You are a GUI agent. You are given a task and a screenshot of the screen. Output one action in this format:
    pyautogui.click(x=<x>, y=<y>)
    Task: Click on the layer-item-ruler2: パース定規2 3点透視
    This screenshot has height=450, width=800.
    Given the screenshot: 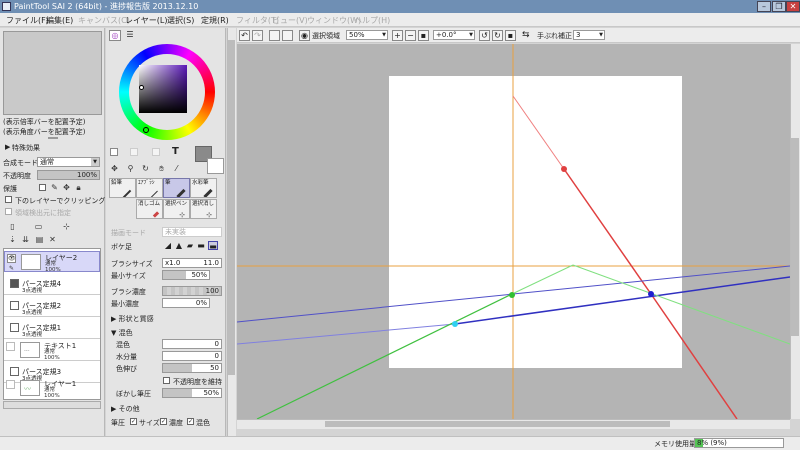 What is the action you would take?
    pyautogui.click(x=52, y=306)
    